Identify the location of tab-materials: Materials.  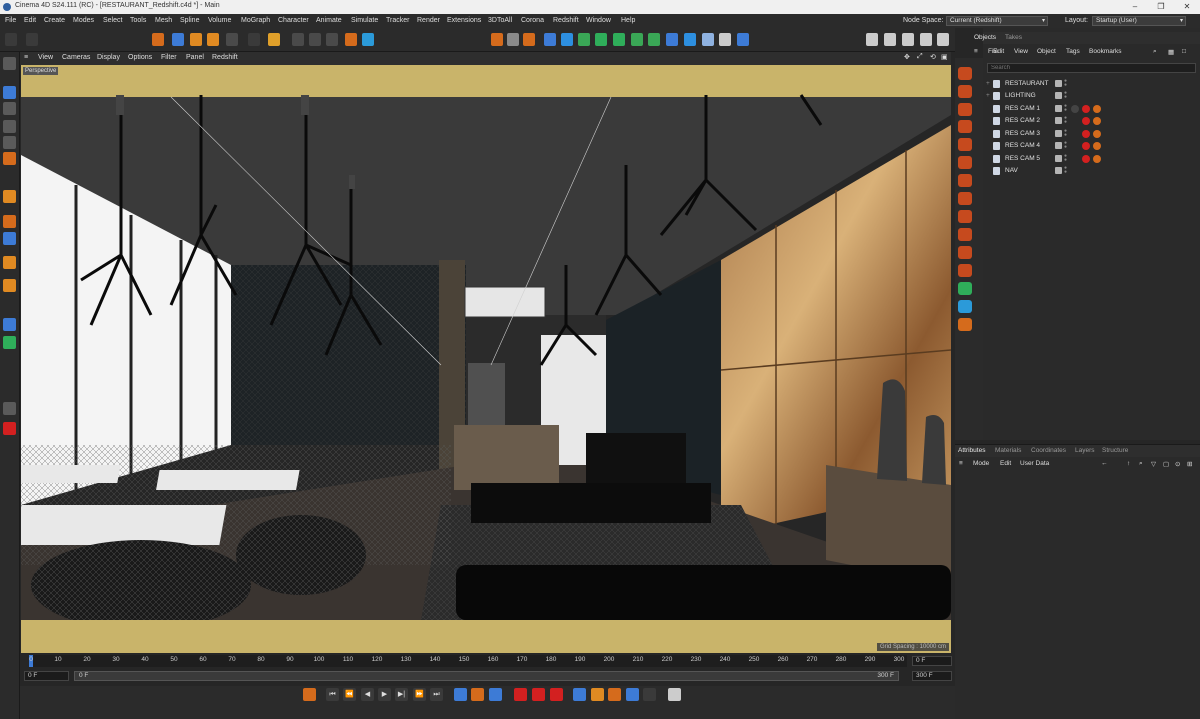
(1008, 450).